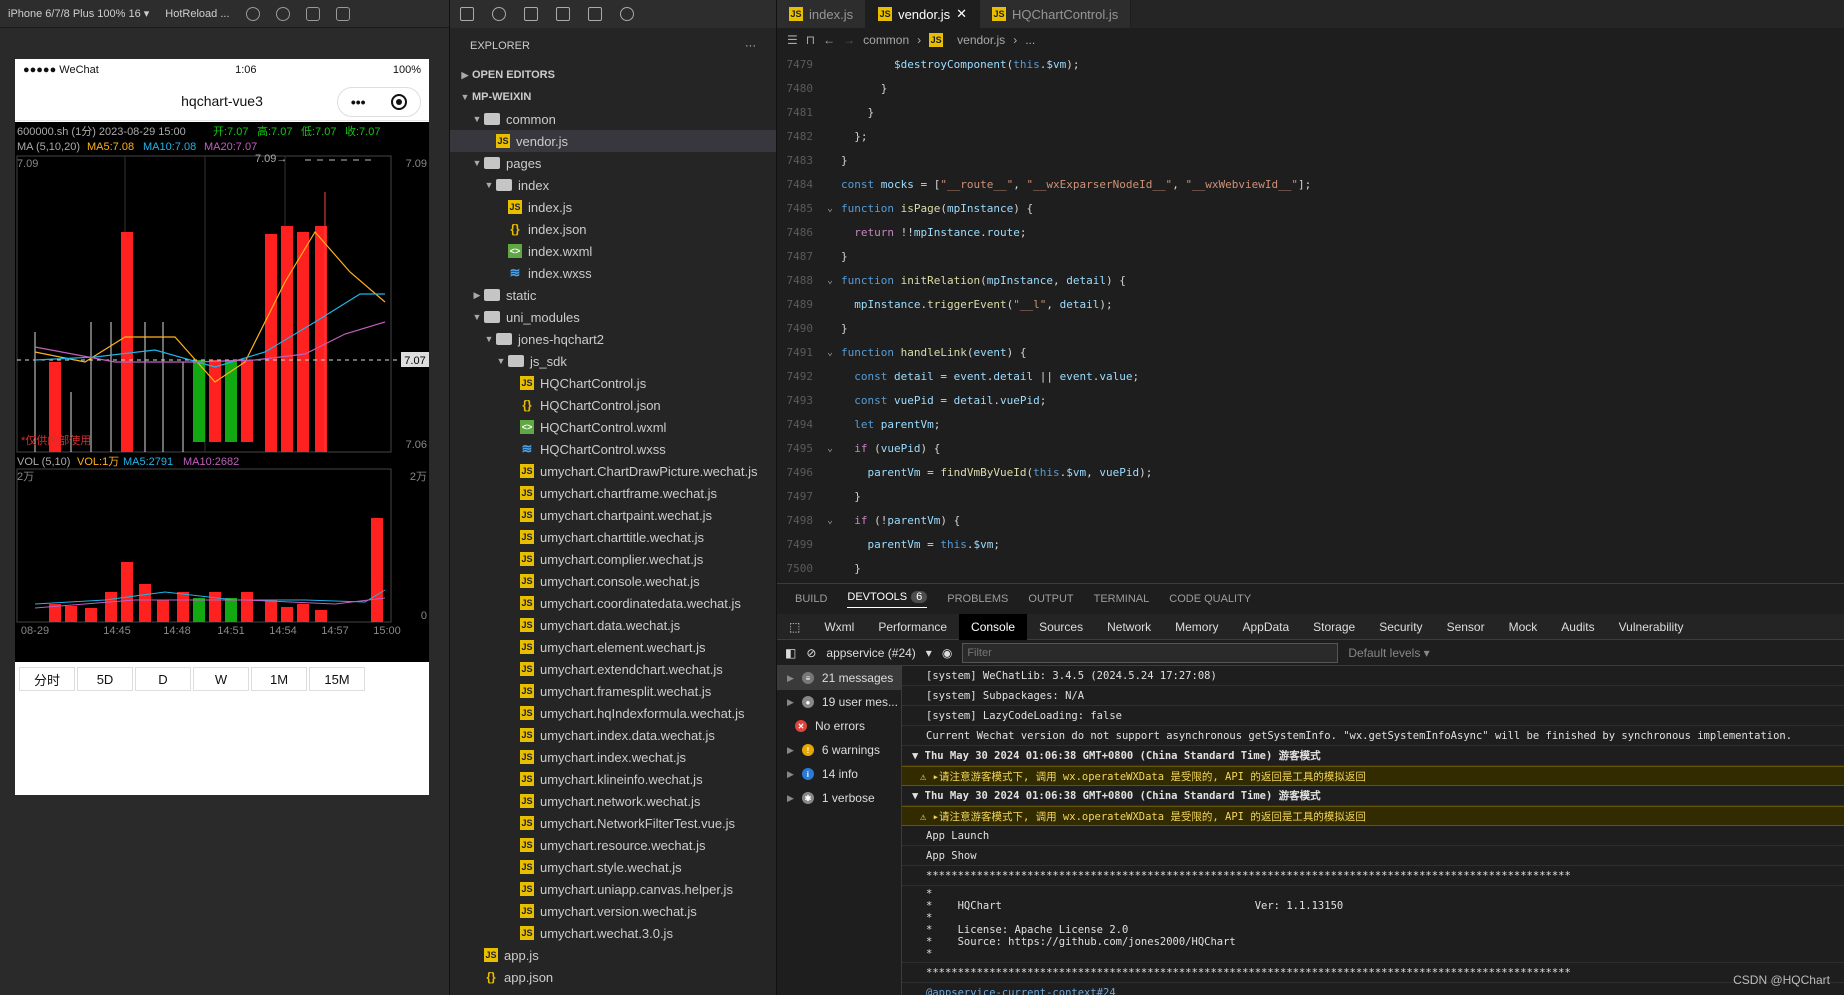 The image size is (1844, 995). Describe the element at coordinates (163, 679) in the screenshot. I see `period-button: D` at that location.